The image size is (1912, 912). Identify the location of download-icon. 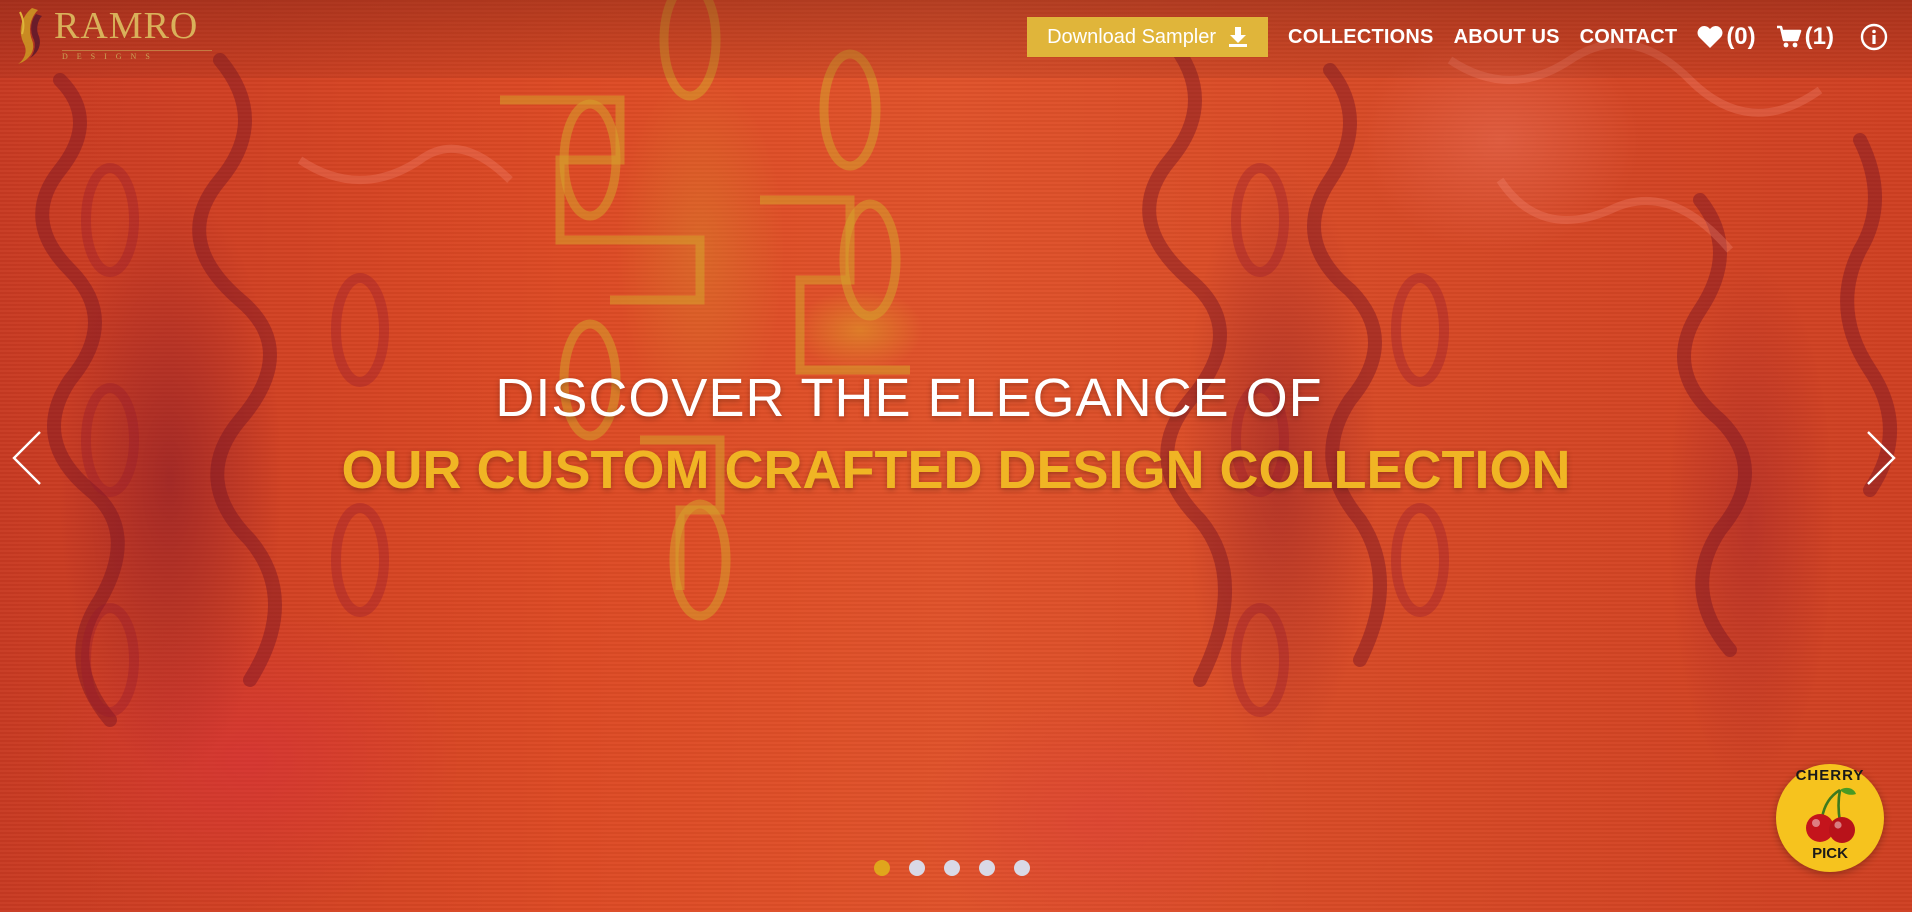
(1238, 37).